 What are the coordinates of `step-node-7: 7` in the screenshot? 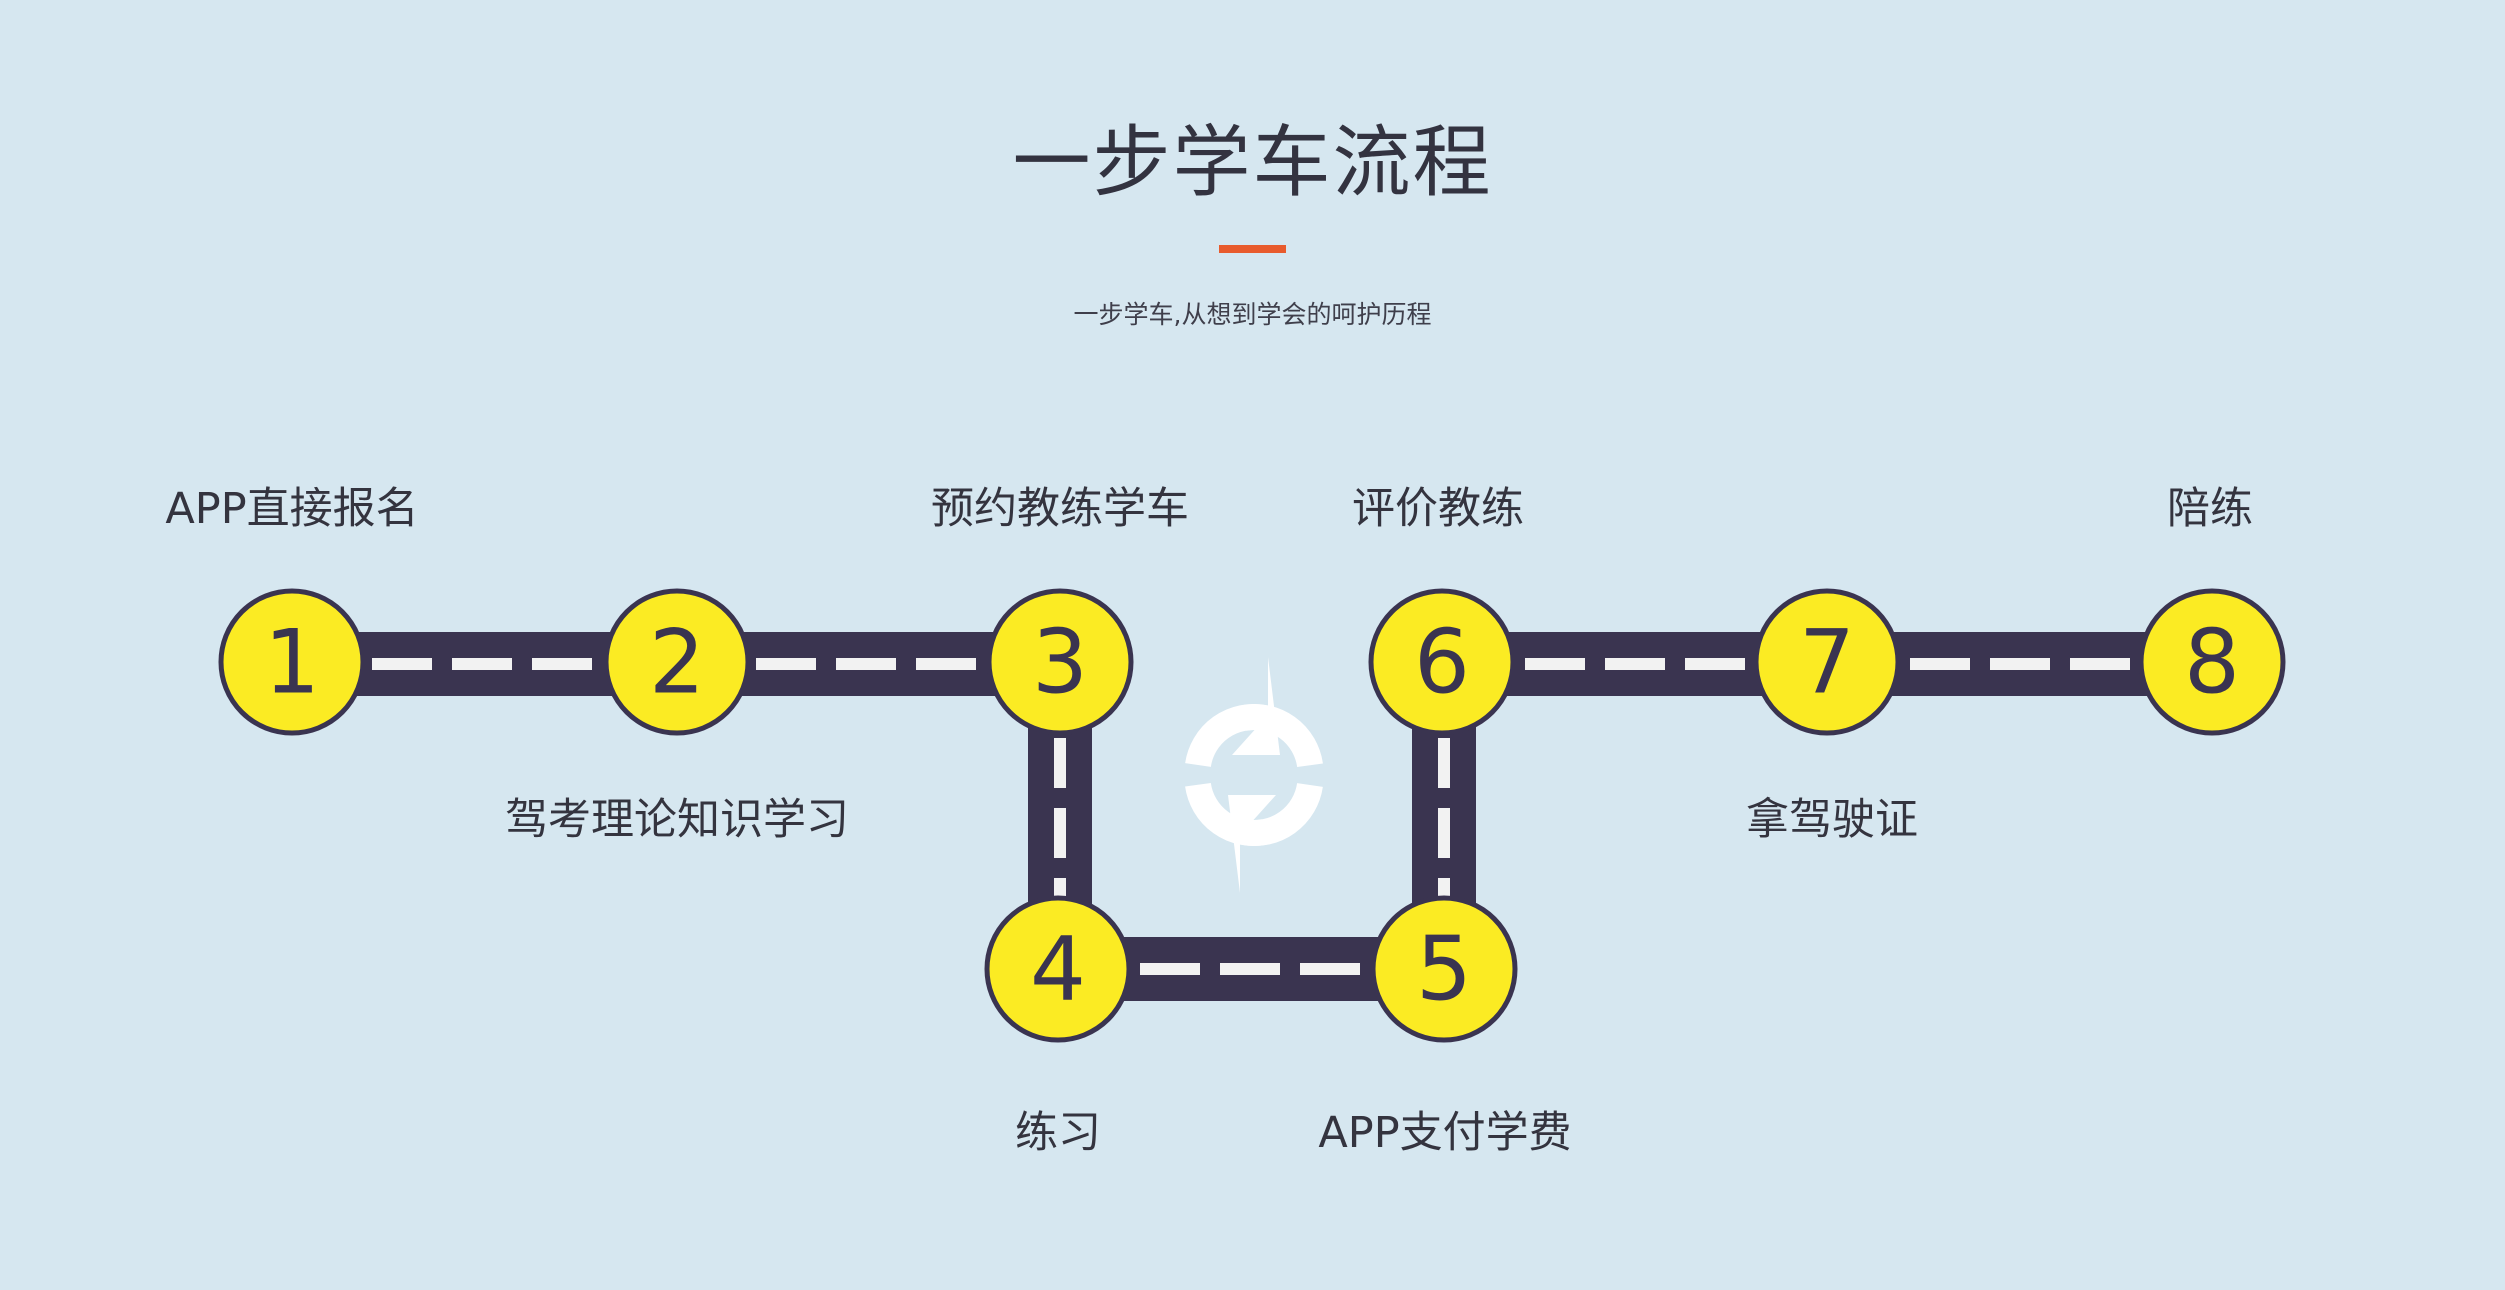 It's located at (1827, 662).